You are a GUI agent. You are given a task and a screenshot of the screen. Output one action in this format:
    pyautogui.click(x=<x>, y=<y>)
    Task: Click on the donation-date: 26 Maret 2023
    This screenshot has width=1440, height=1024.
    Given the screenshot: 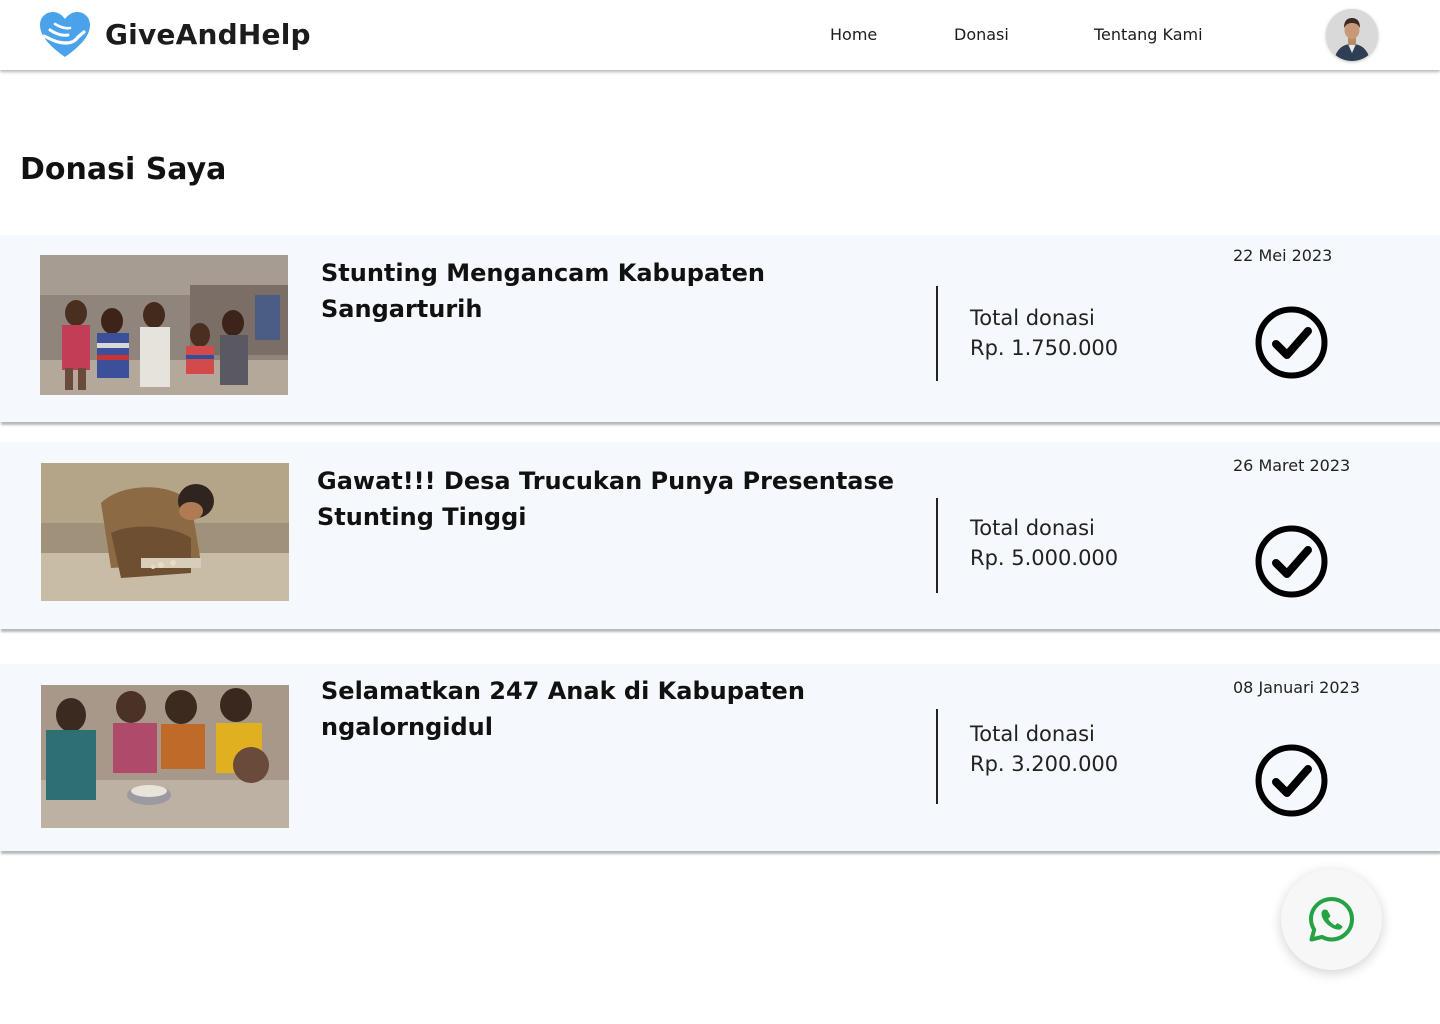 What is the action you would take?
    pyautogui.click(x=1292, y=465)
    